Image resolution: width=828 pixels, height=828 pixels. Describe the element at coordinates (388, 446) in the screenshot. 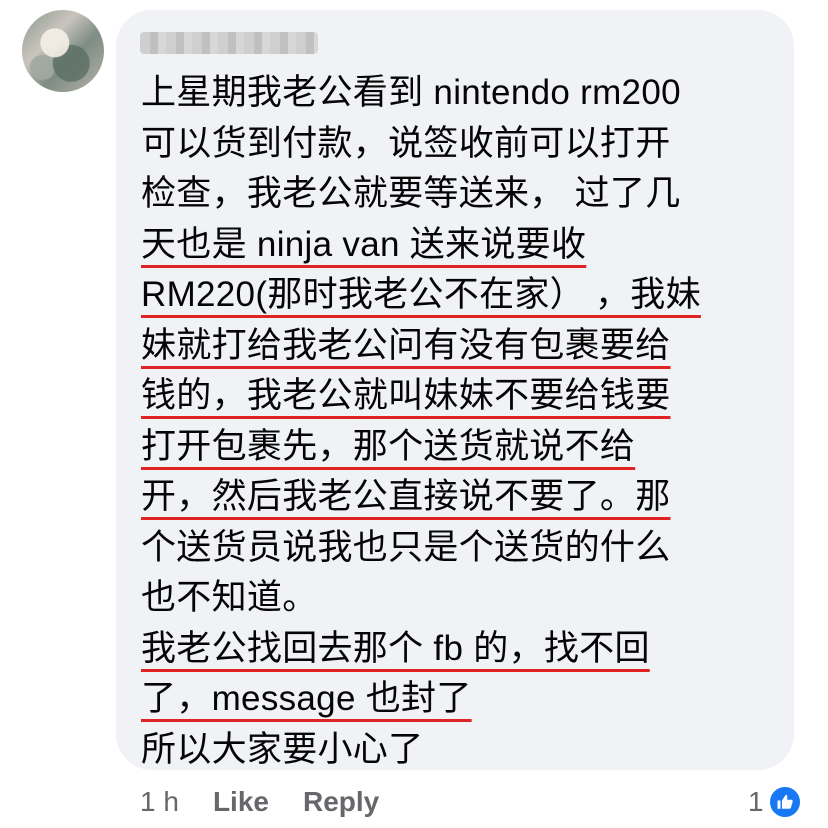

I see `underlined-text: 打开包裹先，那个送货就说不给` at that location.